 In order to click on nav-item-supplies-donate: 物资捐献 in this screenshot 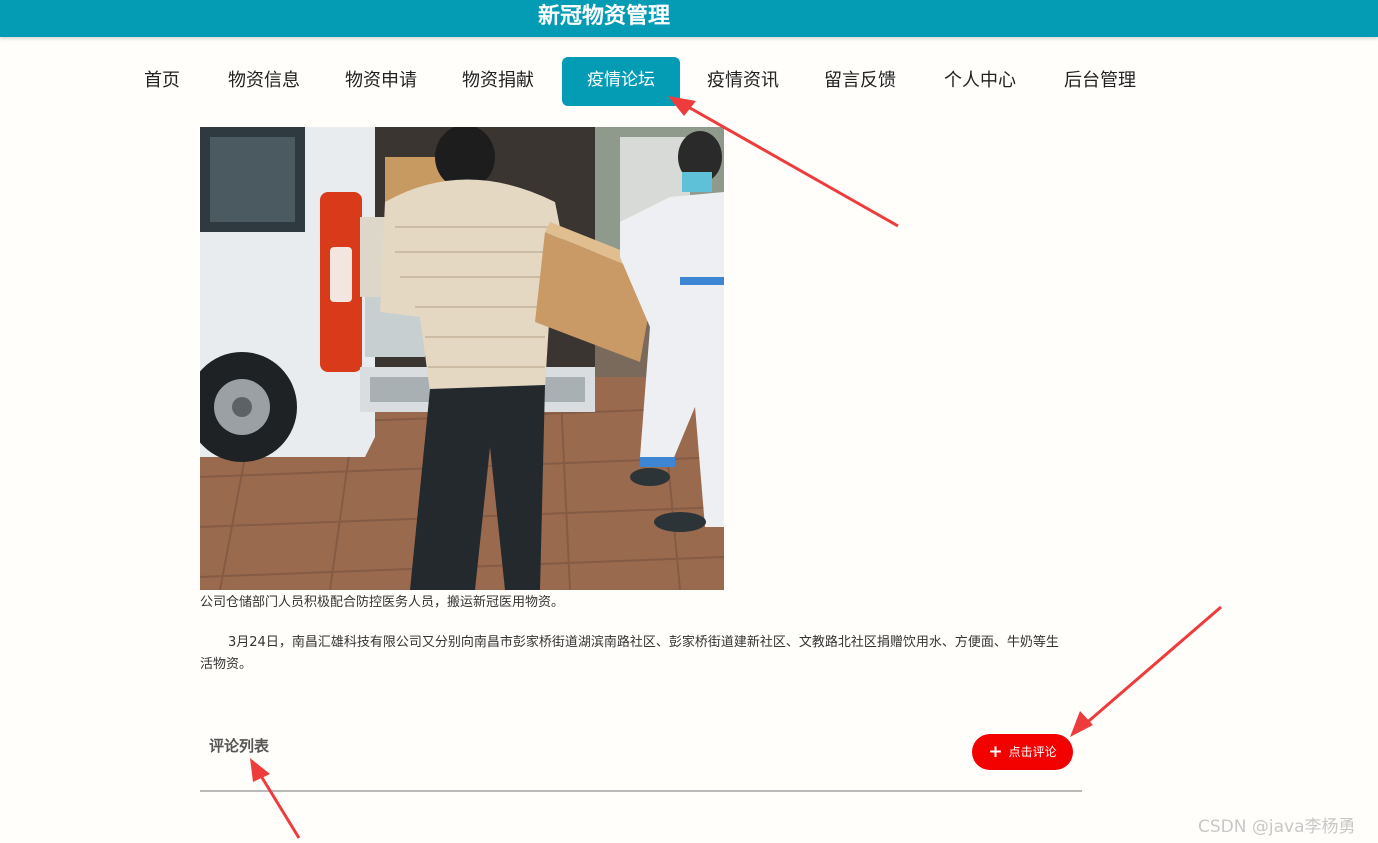, I will do `click(498, 81)`.